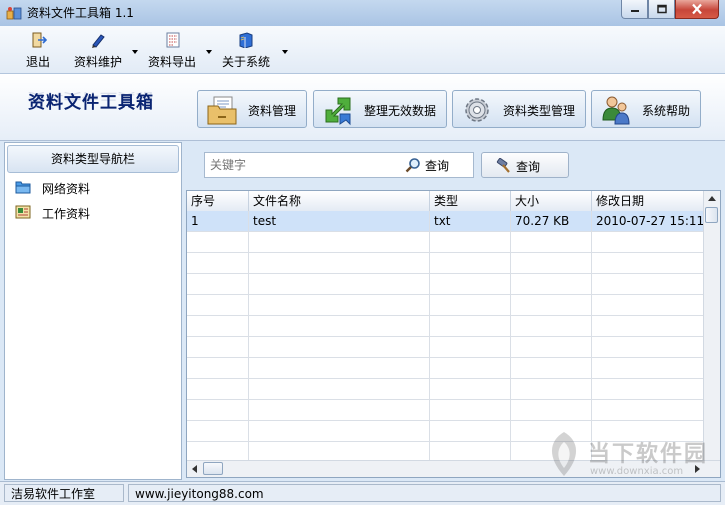 This screenshot has width=725, height=505. Describe the element at coordinates (246, 62) in the screenshot. I see `menu-about-system-label: 关于系统` at that location.